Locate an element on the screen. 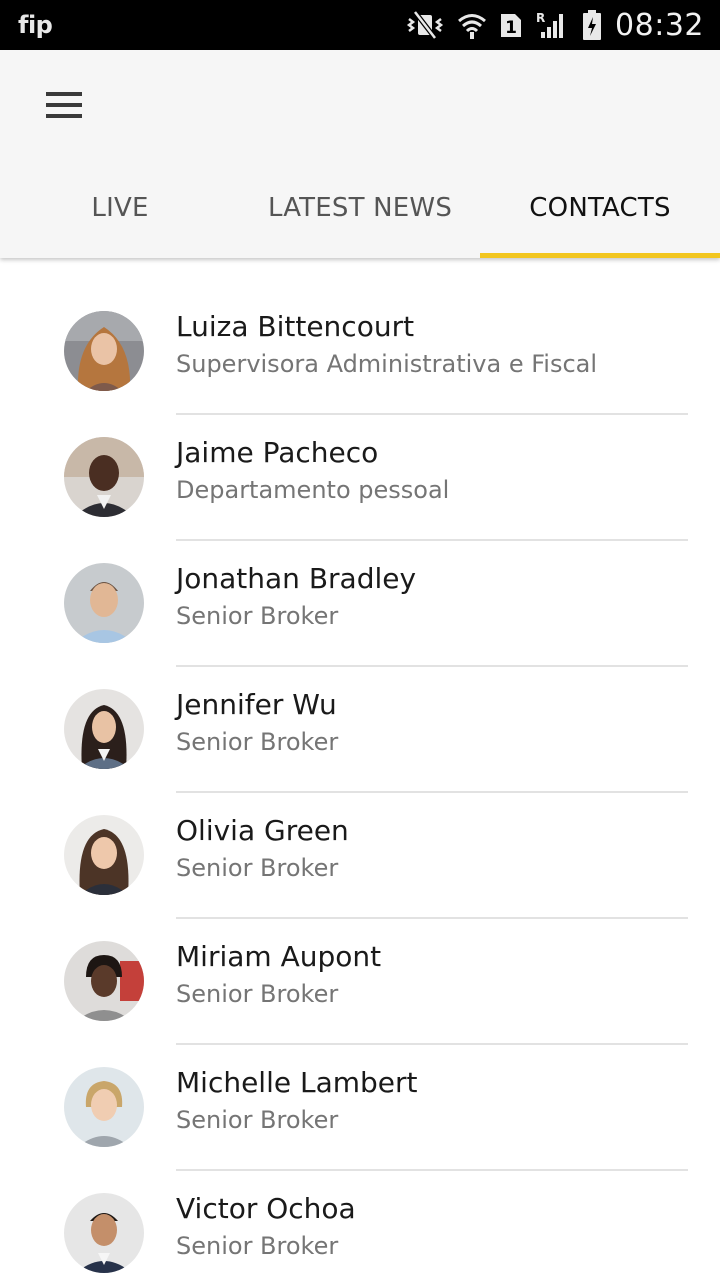 The image size is (720, 1280). sim-1-icon: 1 is located at coordinates (511, 25).